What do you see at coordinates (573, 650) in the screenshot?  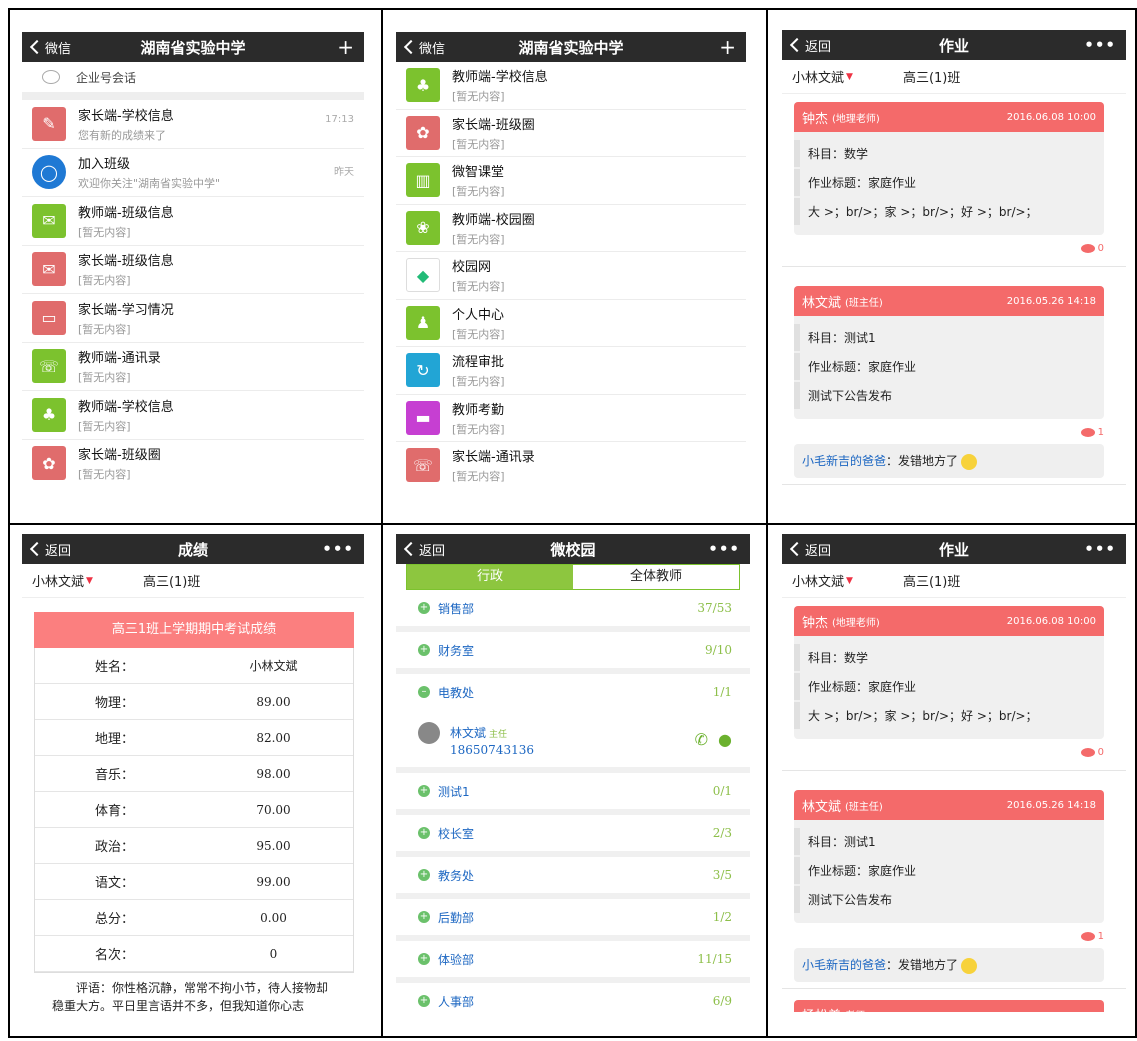 I see `dept-row: + 财务室 9/10` at bounding box center [573, 650].